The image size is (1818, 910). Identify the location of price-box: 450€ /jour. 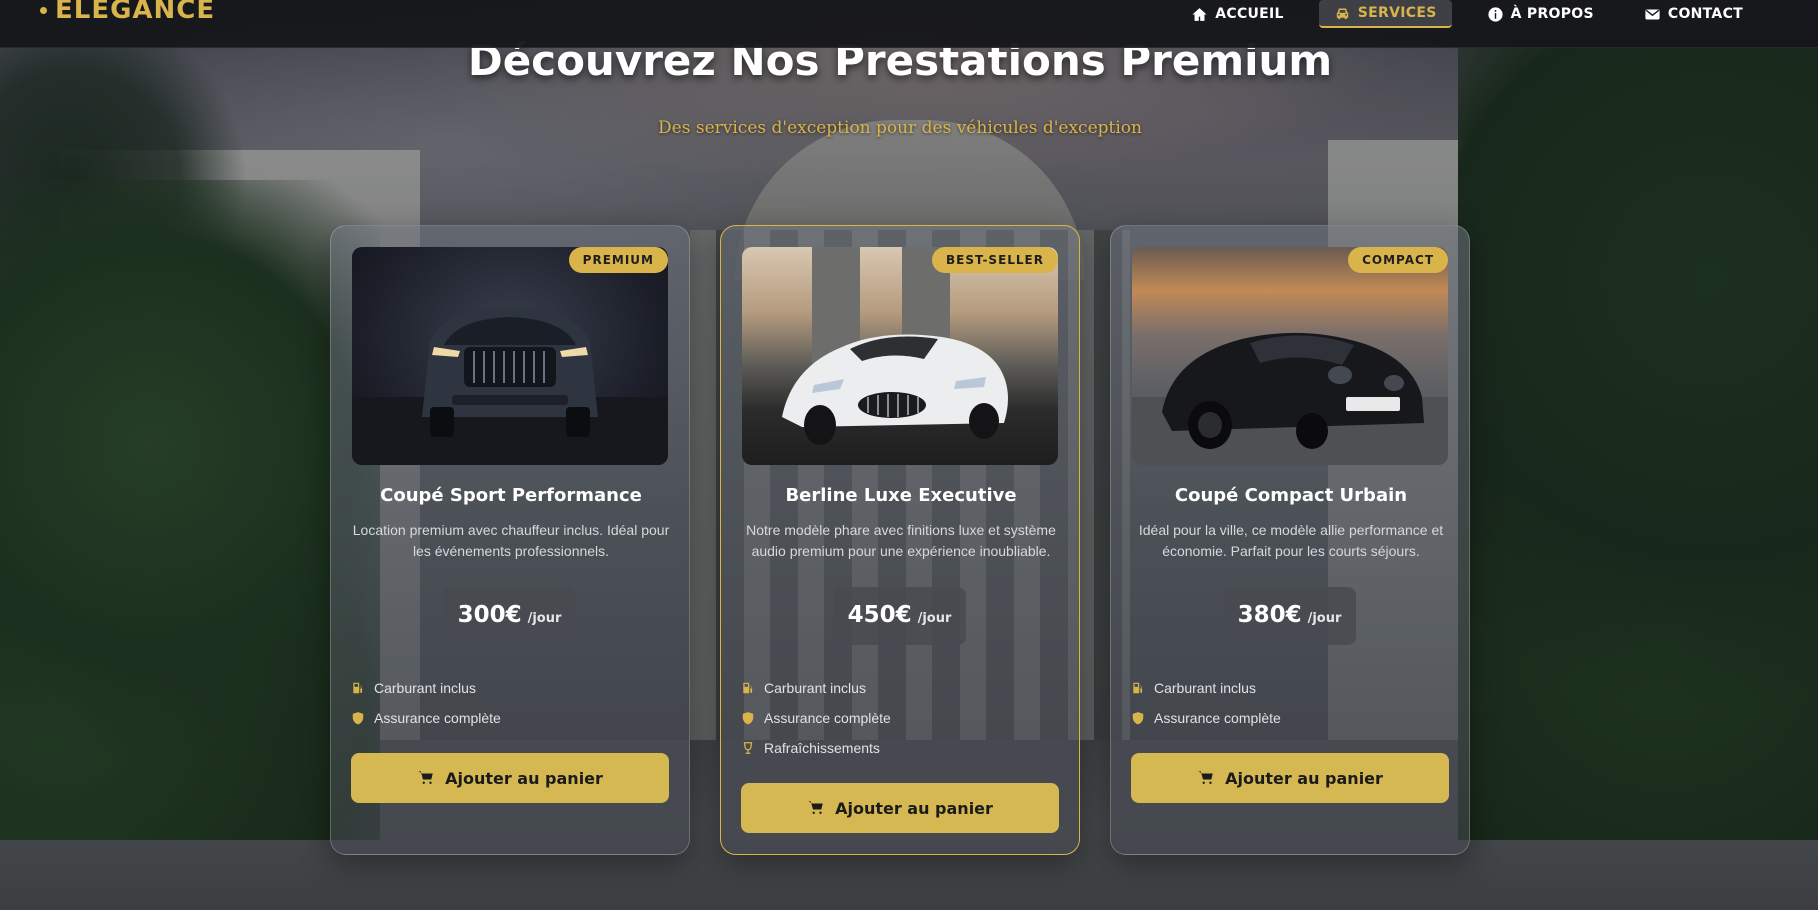
(899, 616).